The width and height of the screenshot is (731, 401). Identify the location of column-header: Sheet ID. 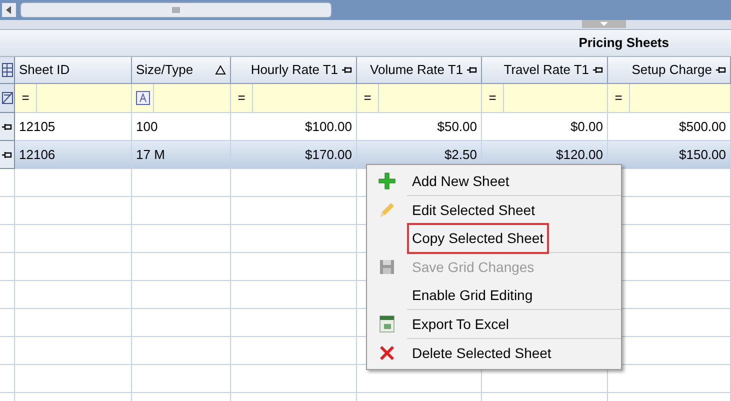
(73, 70).